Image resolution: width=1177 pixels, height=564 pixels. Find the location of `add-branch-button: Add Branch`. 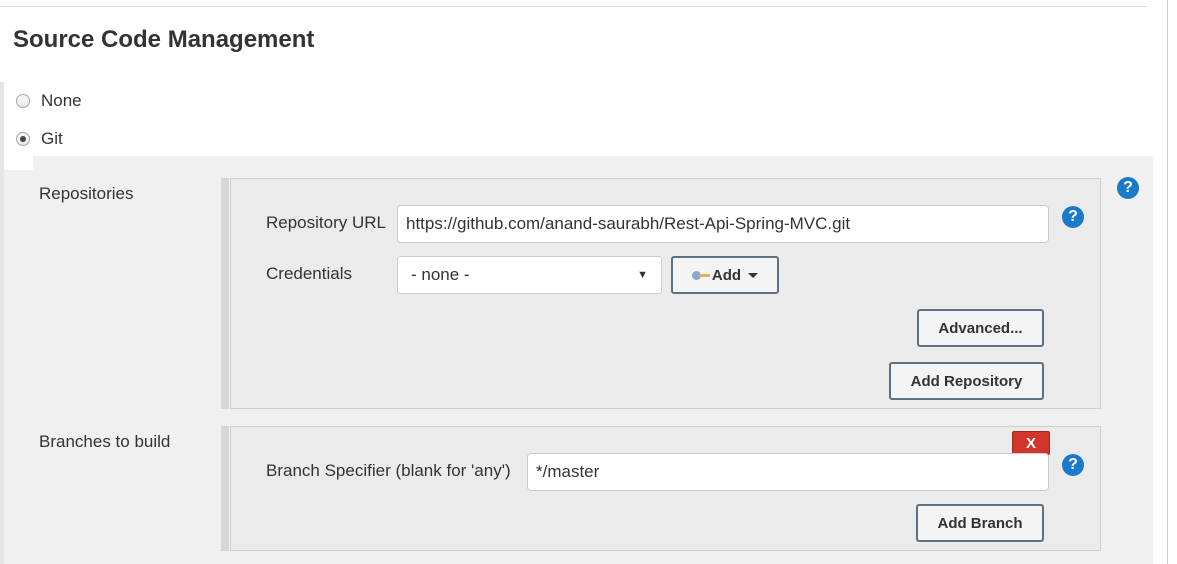

add-branch-button: Add Branch is located at coordinates (980, 523).